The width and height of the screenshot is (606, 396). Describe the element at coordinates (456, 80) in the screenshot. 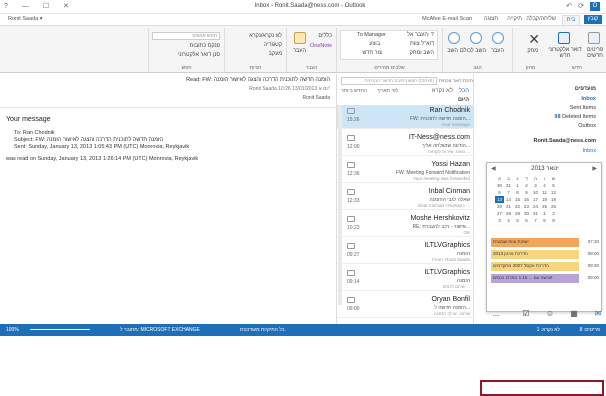

I see `search-scope-dropdown: תיבת דואר נוכחית` at that location.